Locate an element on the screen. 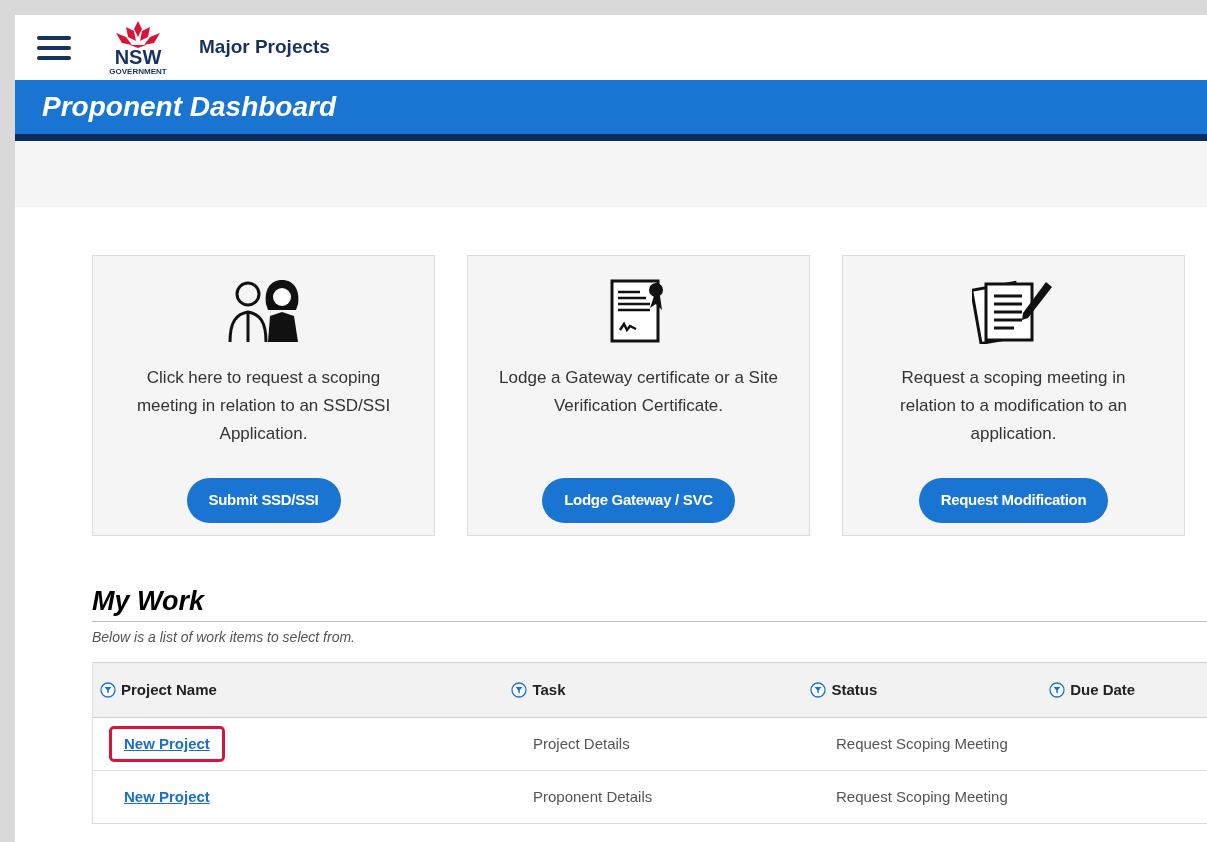 This screenshot has height=842, width=1207. nsw-logo: NSW GOVERNMENT is located at coordinates (138, 47).